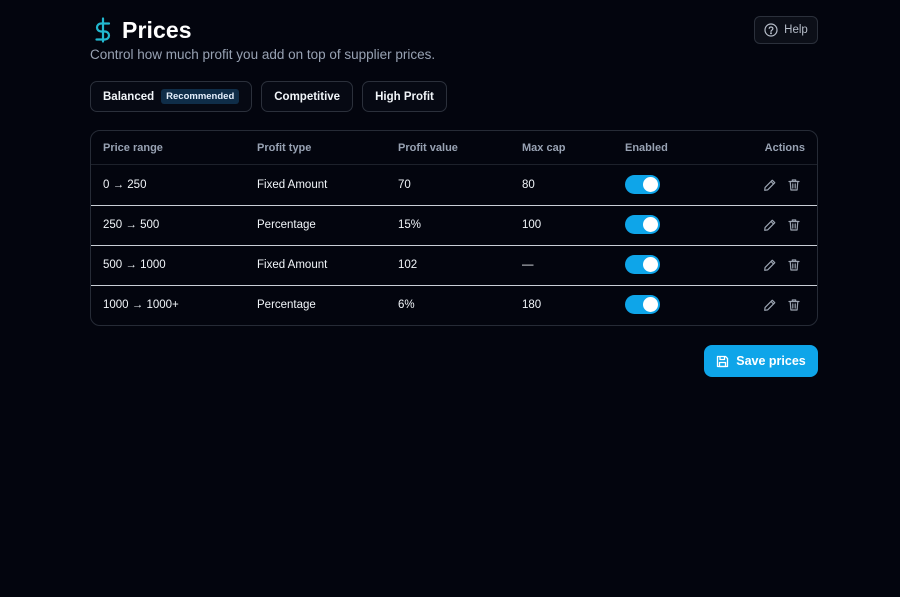 This screenshot has height=597, width=900. I want to click on column-header-enabled: Enabled, so click(646, 148).